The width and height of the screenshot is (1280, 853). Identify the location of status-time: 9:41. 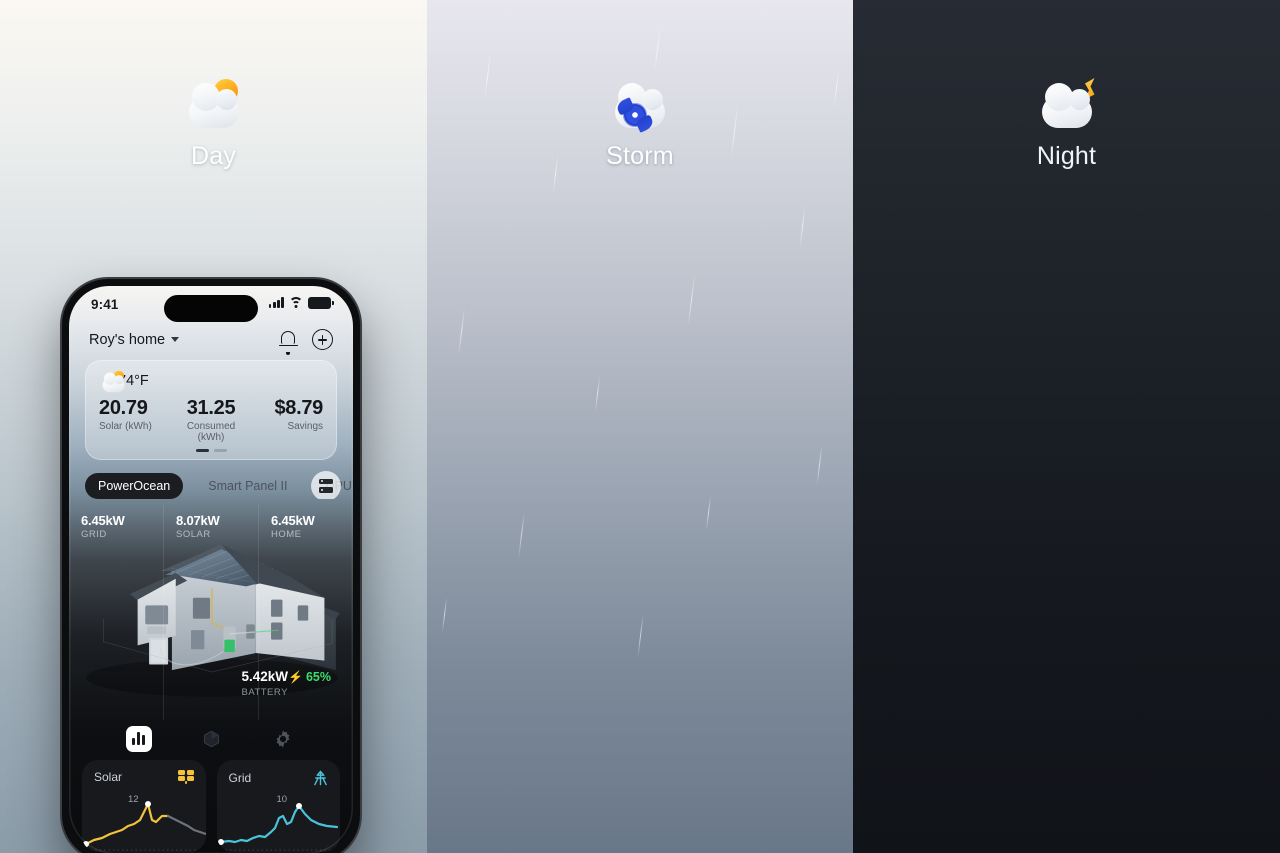
(105, 304).